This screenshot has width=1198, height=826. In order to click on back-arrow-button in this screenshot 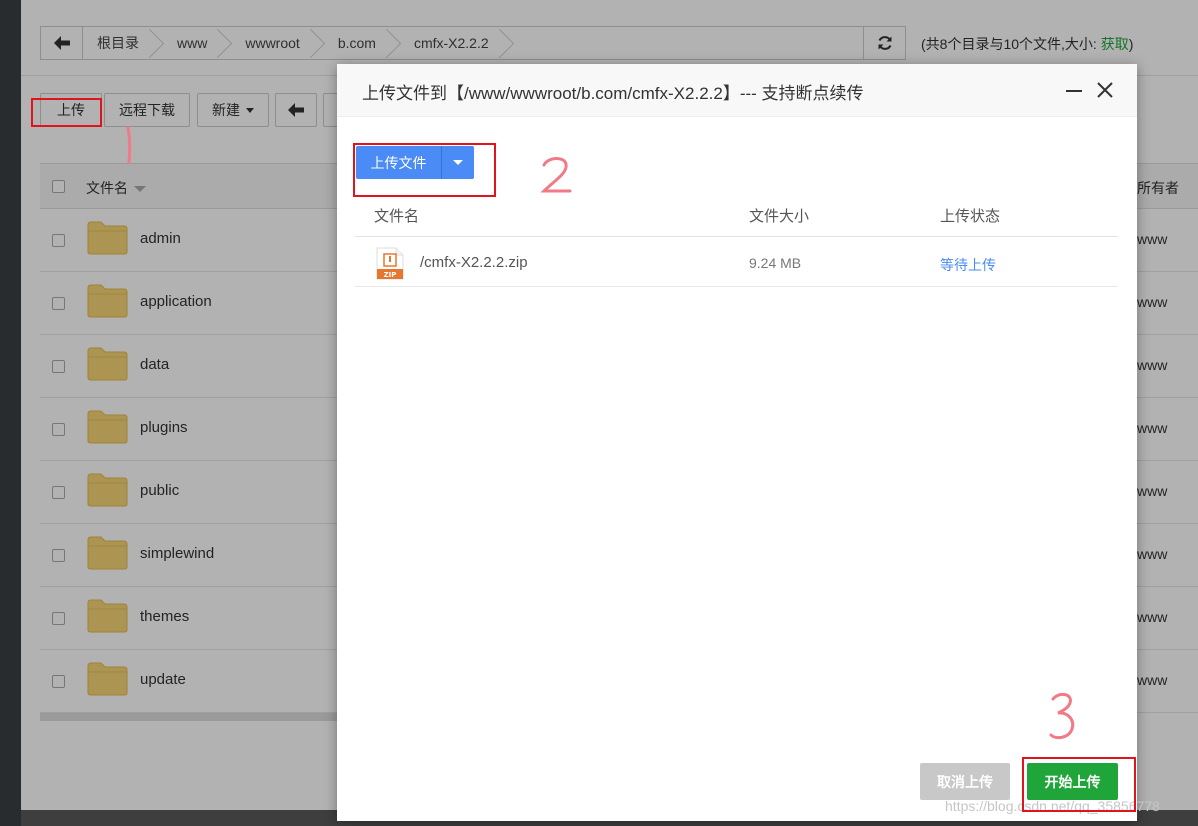, I will do `click(62, 43)`.